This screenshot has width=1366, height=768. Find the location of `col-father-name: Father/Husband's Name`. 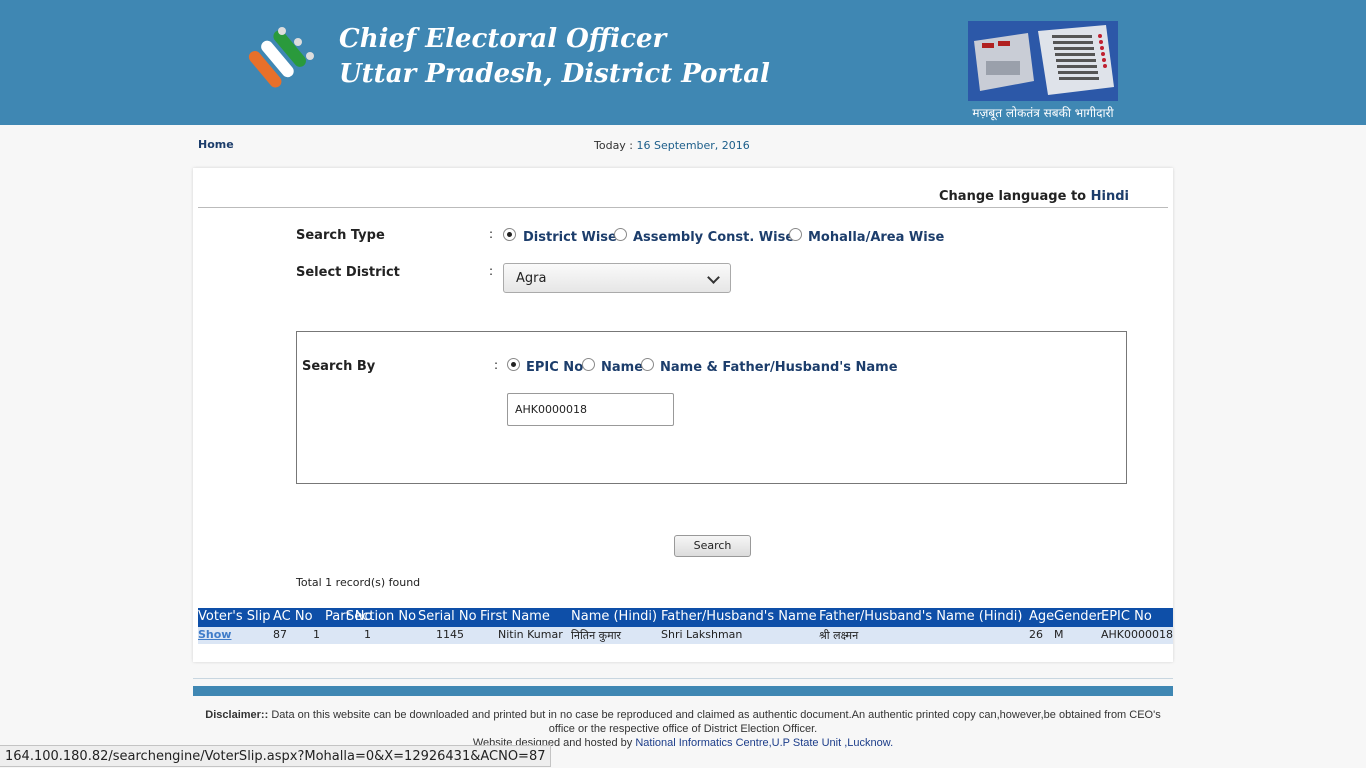

col-father-name: Father/Husband's Name is located at coordinates (739, 616).